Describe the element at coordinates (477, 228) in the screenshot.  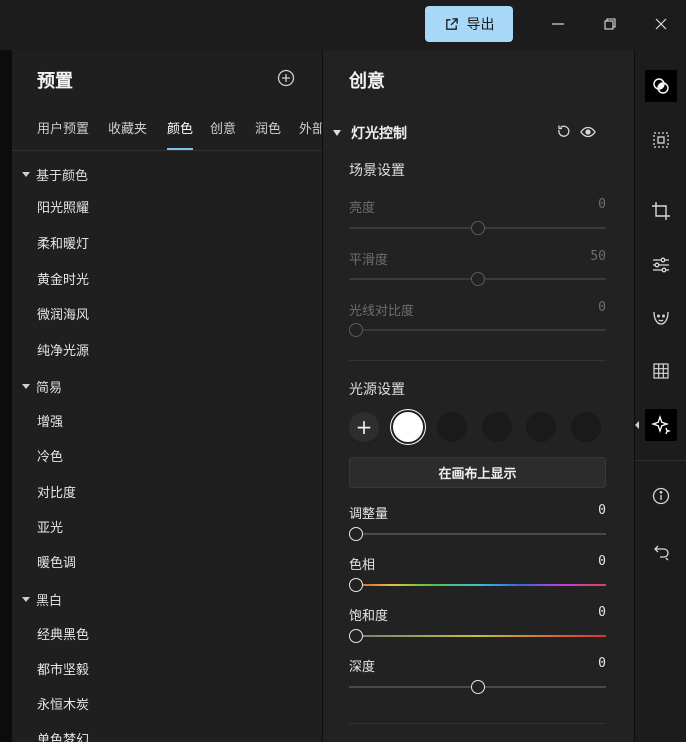
I see `brightness-slider-thumb` at that location.